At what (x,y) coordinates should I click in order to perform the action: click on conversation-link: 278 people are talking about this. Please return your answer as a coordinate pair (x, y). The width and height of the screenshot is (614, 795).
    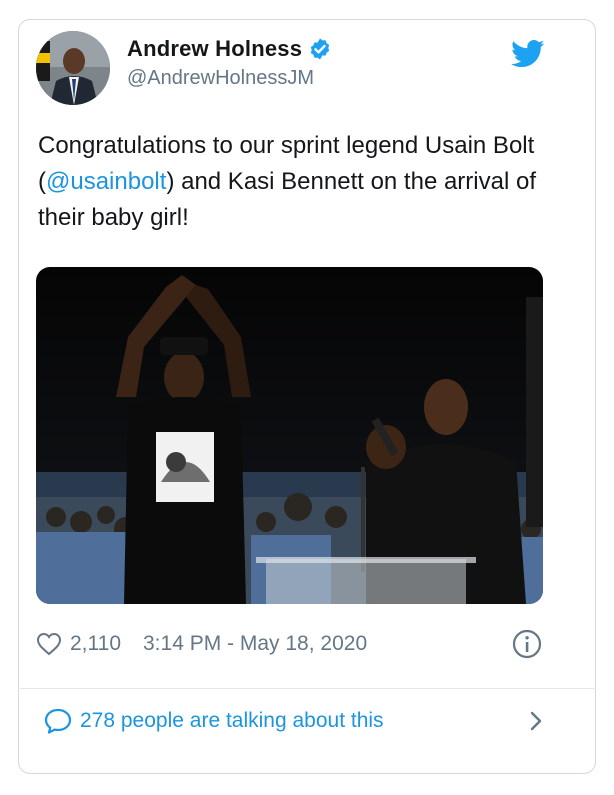
    Looking at the image, I should click on (294, 721).